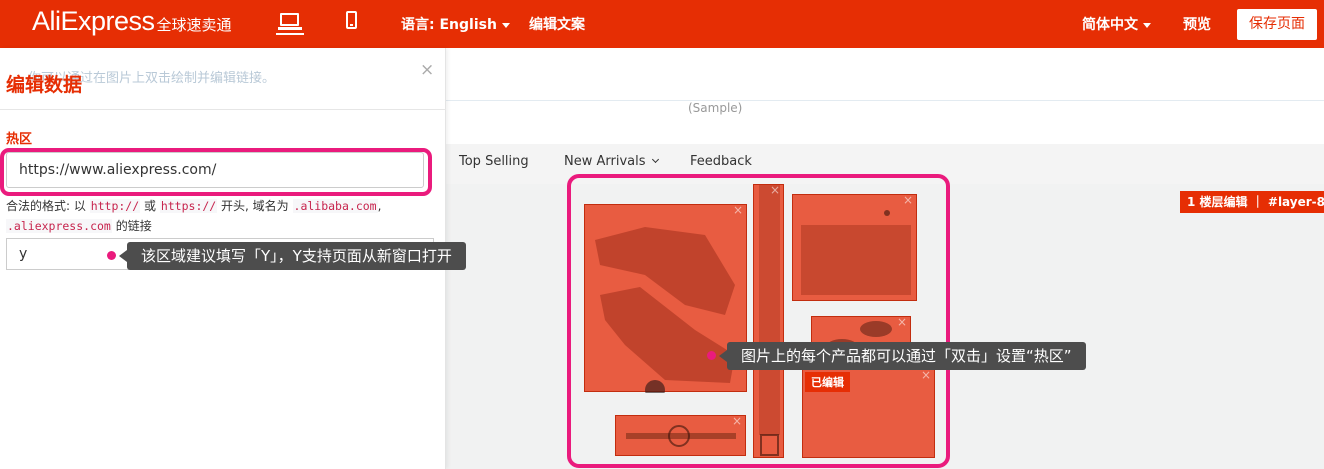 The height and width of the screenshot is (469, 1324). What do you see at coordinates (149, 206) in the screenshot?
I see `rule-text: 或` at bounding box center [149, 206].